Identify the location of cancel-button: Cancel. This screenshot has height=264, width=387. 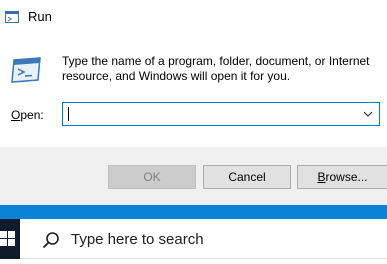
(247, 177).